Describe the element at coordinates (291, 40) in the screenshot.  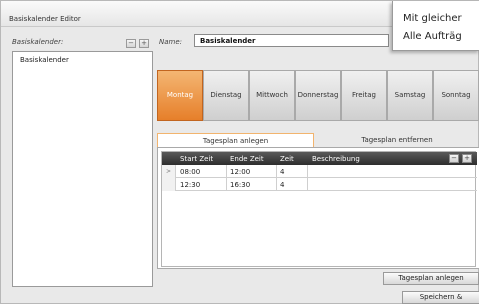
I see `name-input` at that location.